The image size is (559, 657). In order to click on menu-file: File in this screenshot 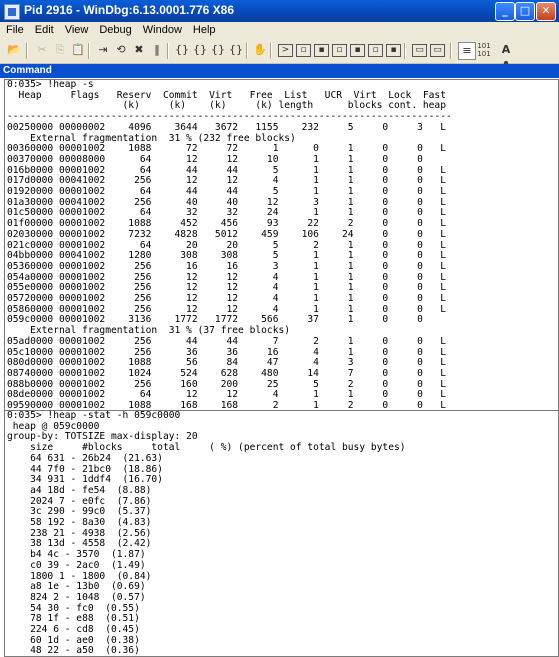, I will do `click(14, 29)`.